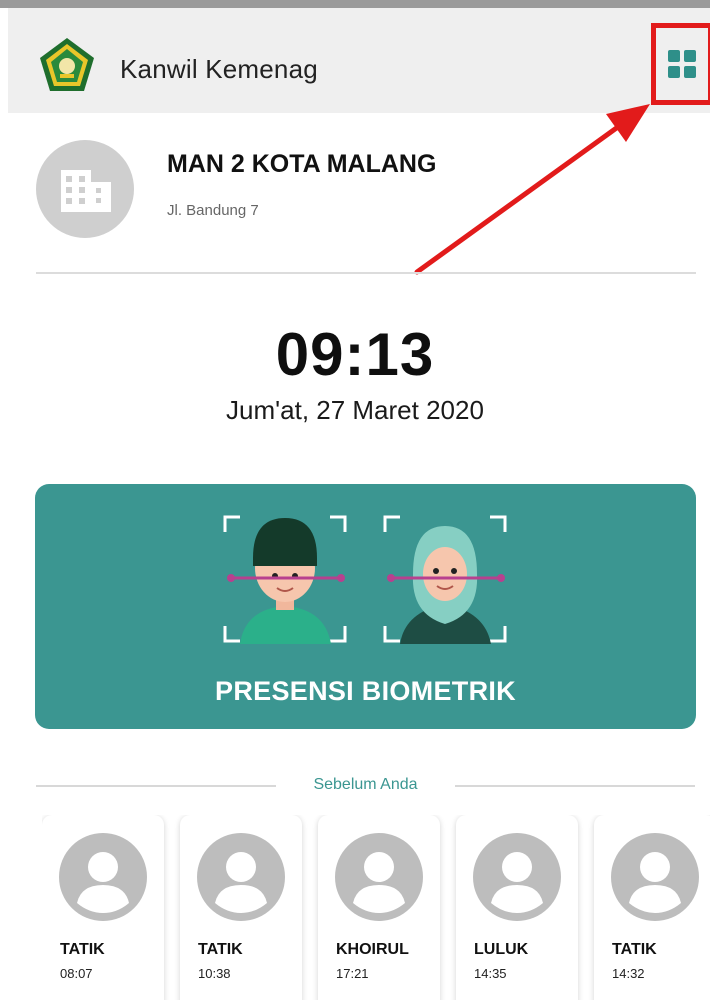 The width and height of the screenshot is (710, 1000). I want to click on user-card: TATIK 08:07, so click(103, 907).